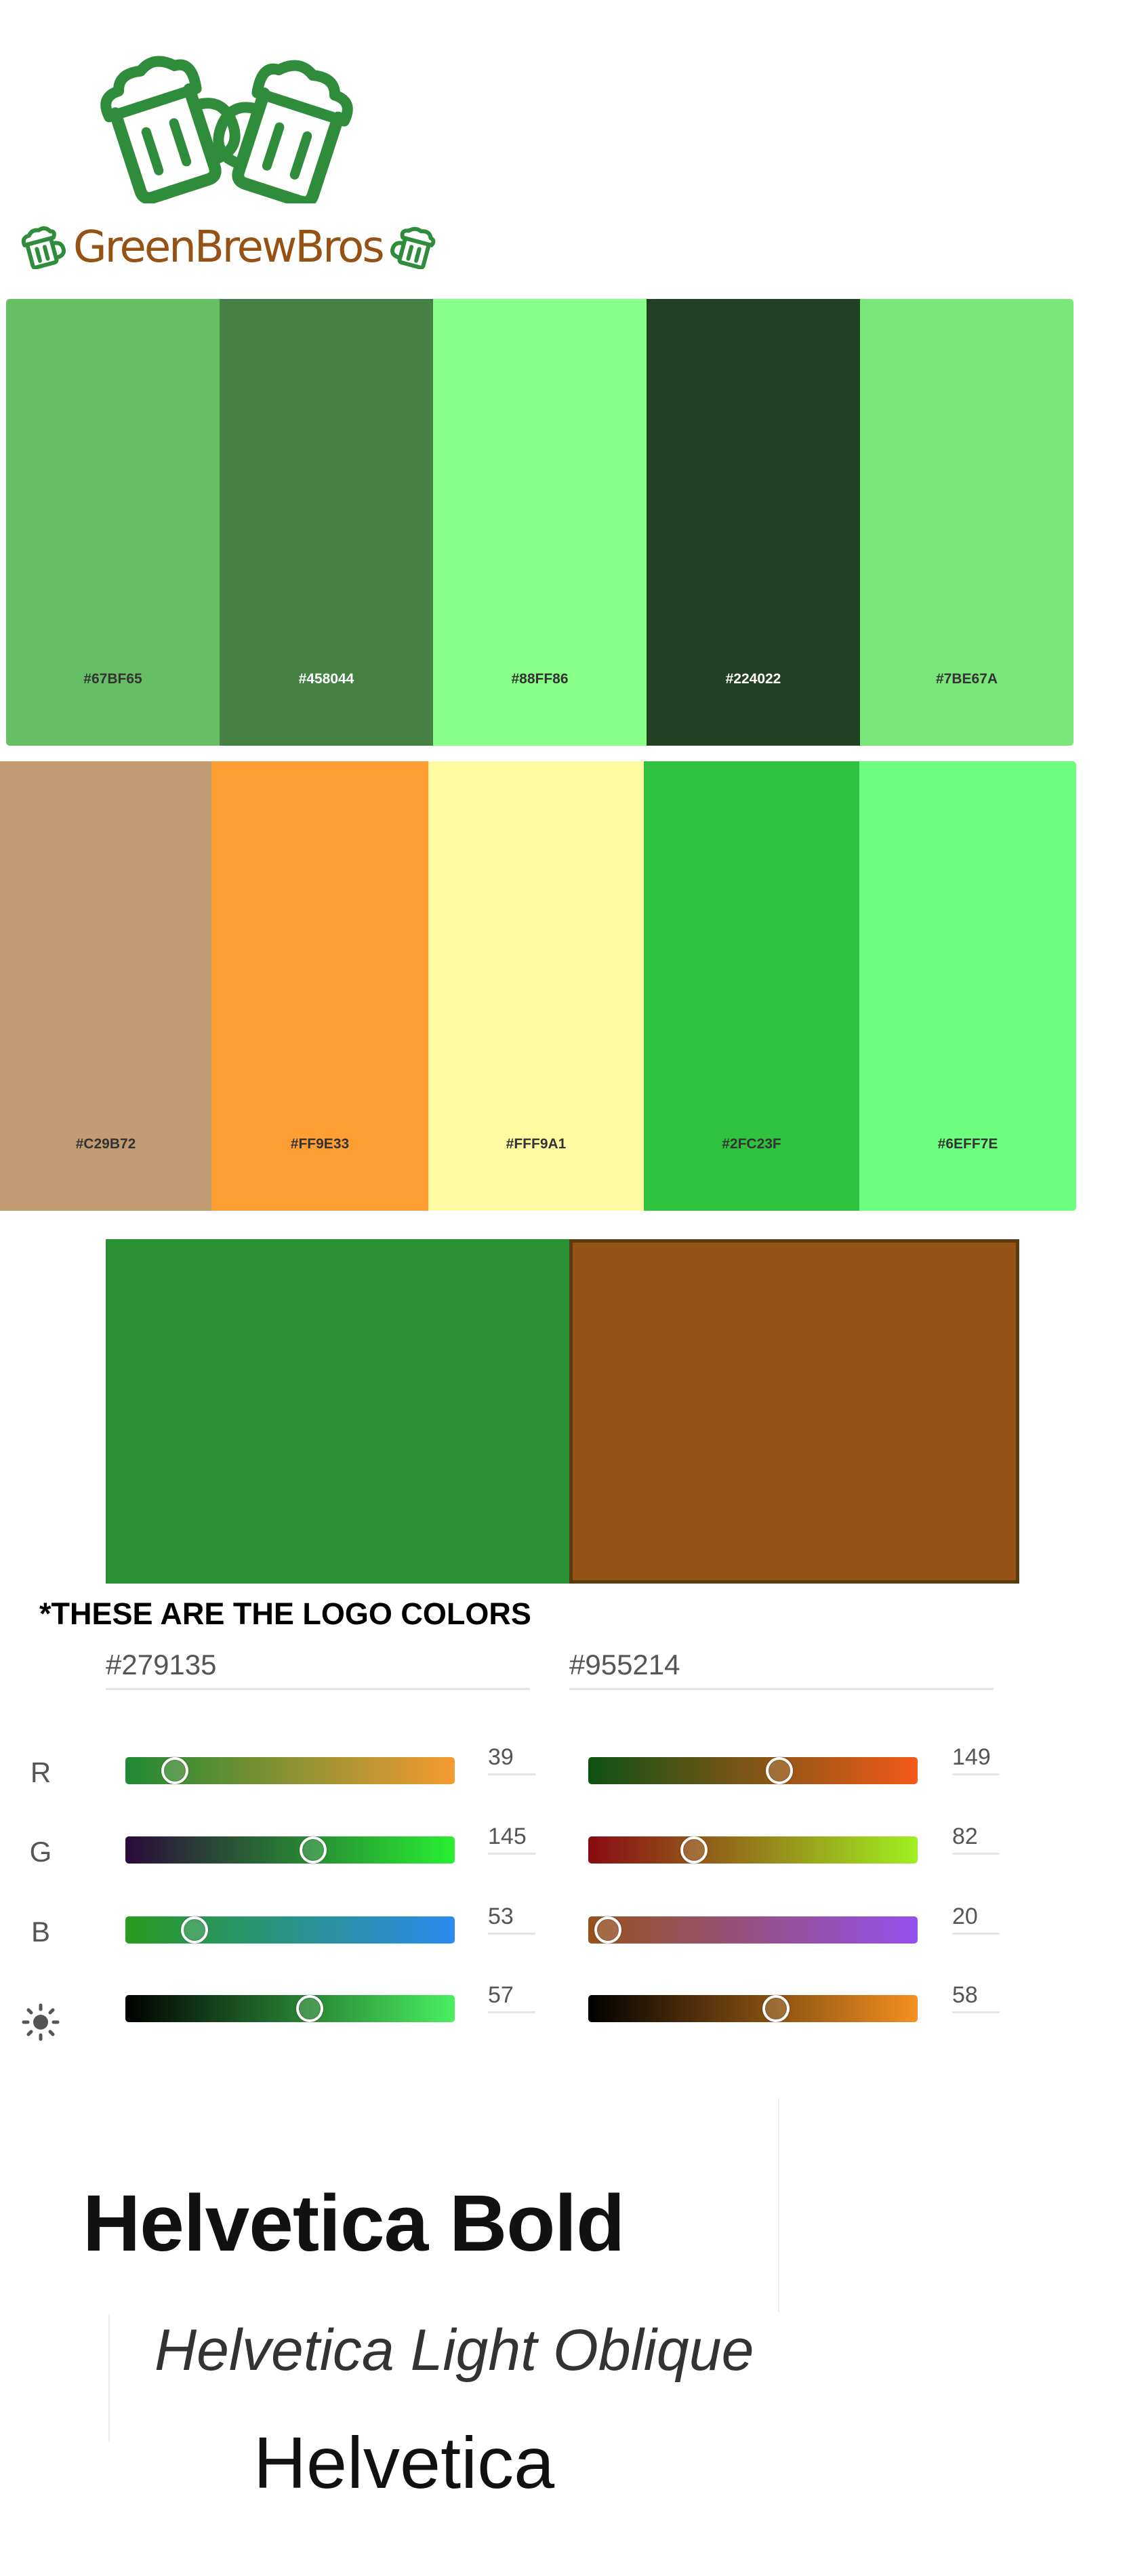  I want to click on color-swatch: #88FF86, so click(540, 522).